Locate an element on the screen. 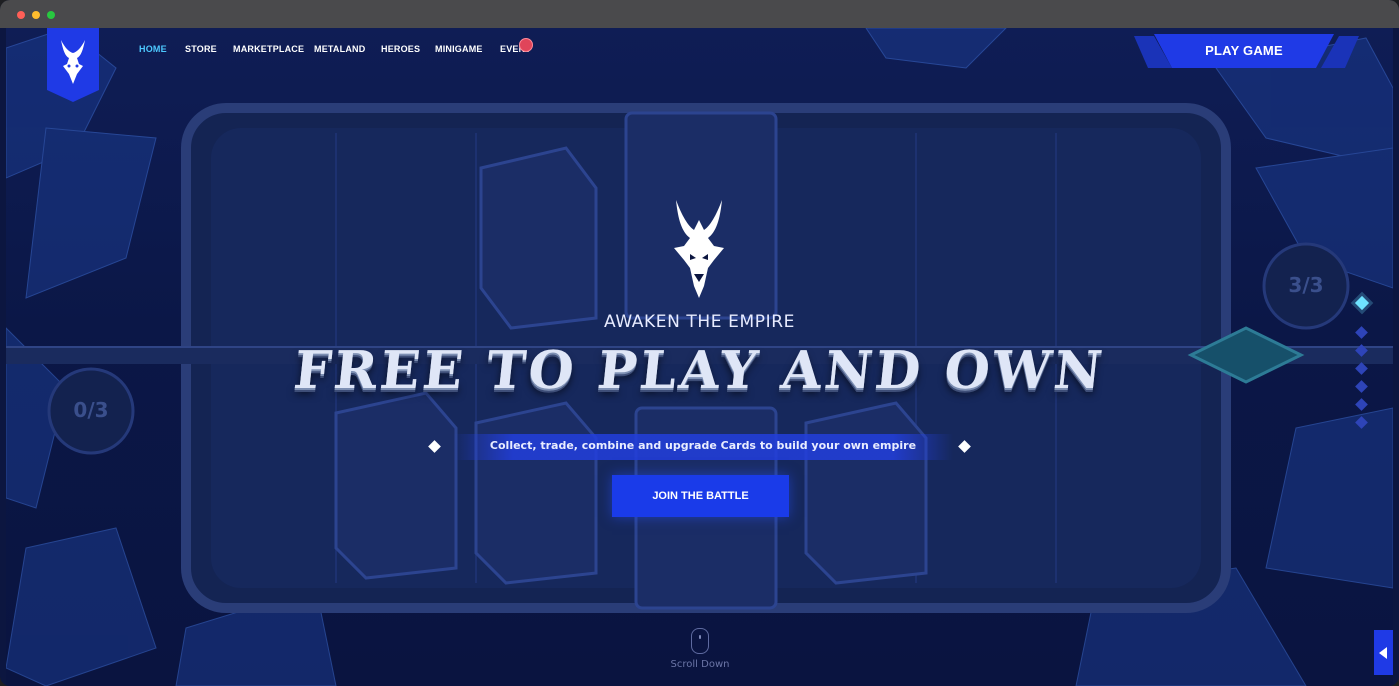 This screenshot has width=1399, height=686. dragon-head-icon is located at coordinates (73, 65).